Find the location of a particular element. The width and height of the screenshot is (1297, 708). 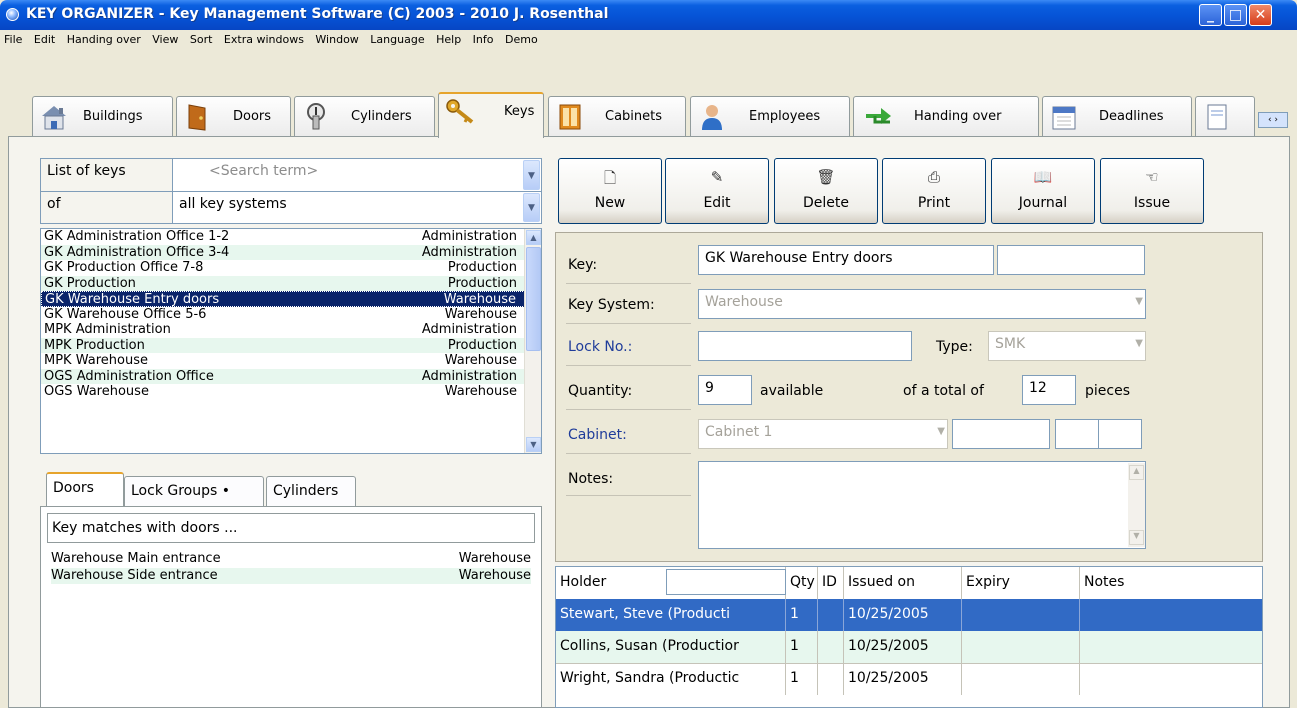

list-item: MPK Warehouse Warehouse is located at coordinates (291, 361).